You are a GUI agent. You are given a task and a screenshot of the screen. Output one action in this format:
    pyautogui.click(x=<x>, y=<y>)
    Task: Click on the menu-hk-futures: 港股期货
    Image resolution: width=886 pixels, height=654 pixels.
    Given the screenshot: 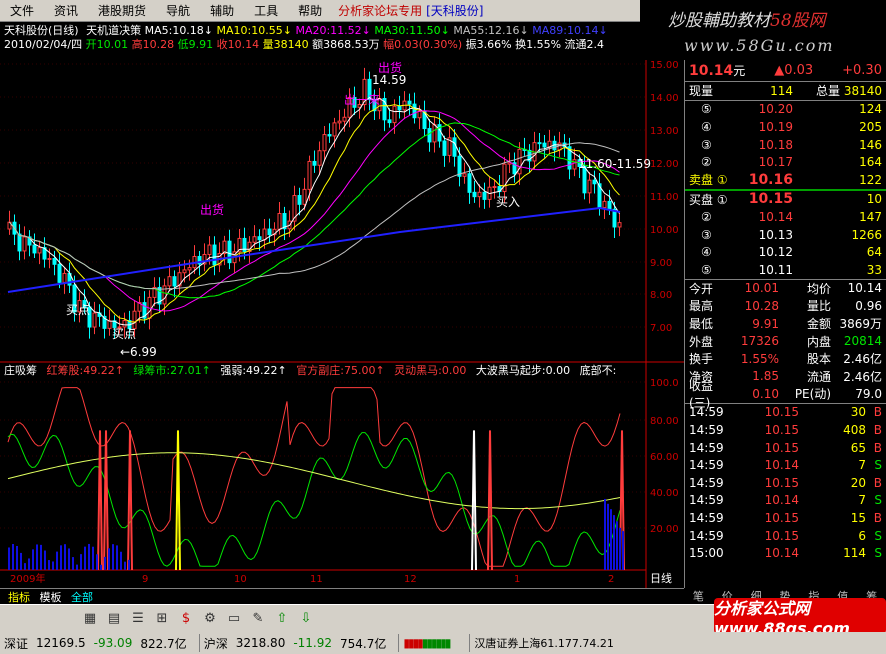 What is the action you would take?
    pyautogui.click(x=122, y=10)
    